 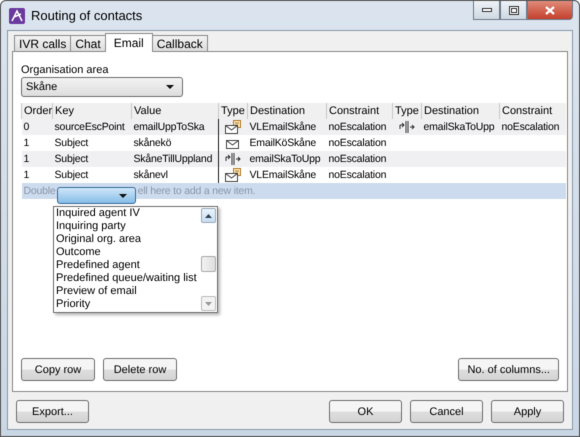 What do you see at coordinates (128, 304) in the screenshot?
I see `dropdown-option: Priority` at bounding box center [128, 304].